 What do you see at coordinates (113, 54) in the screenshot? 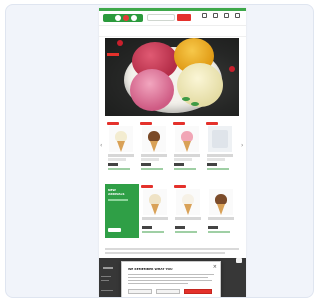
I see `hero-tag` at bounding box center [113, 54].